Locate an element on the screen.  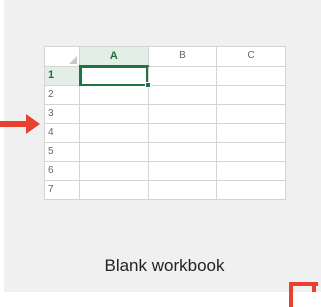
grid-row: 2 is located at coordinates (165, 95).